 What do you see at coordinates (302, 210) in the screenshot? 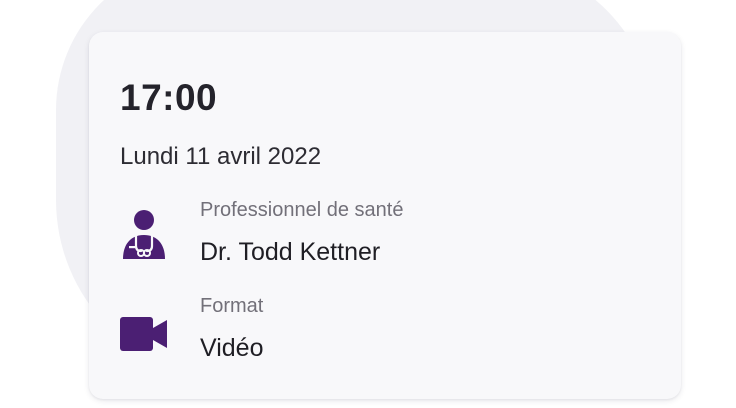
I see `practitioner-label: Professionnel de santé` at bounding box center [302, 210].